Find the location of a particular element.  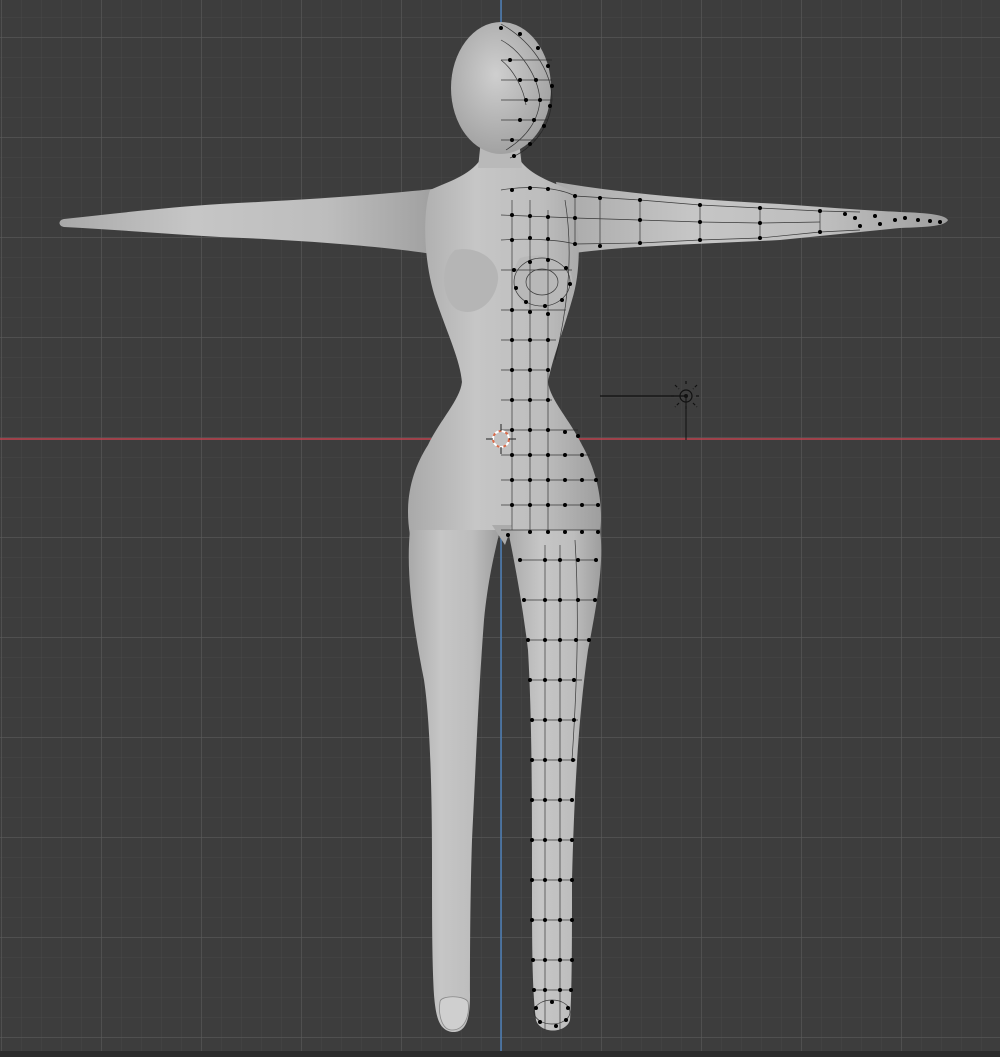

left-leg is located at coordinates (454, 781).